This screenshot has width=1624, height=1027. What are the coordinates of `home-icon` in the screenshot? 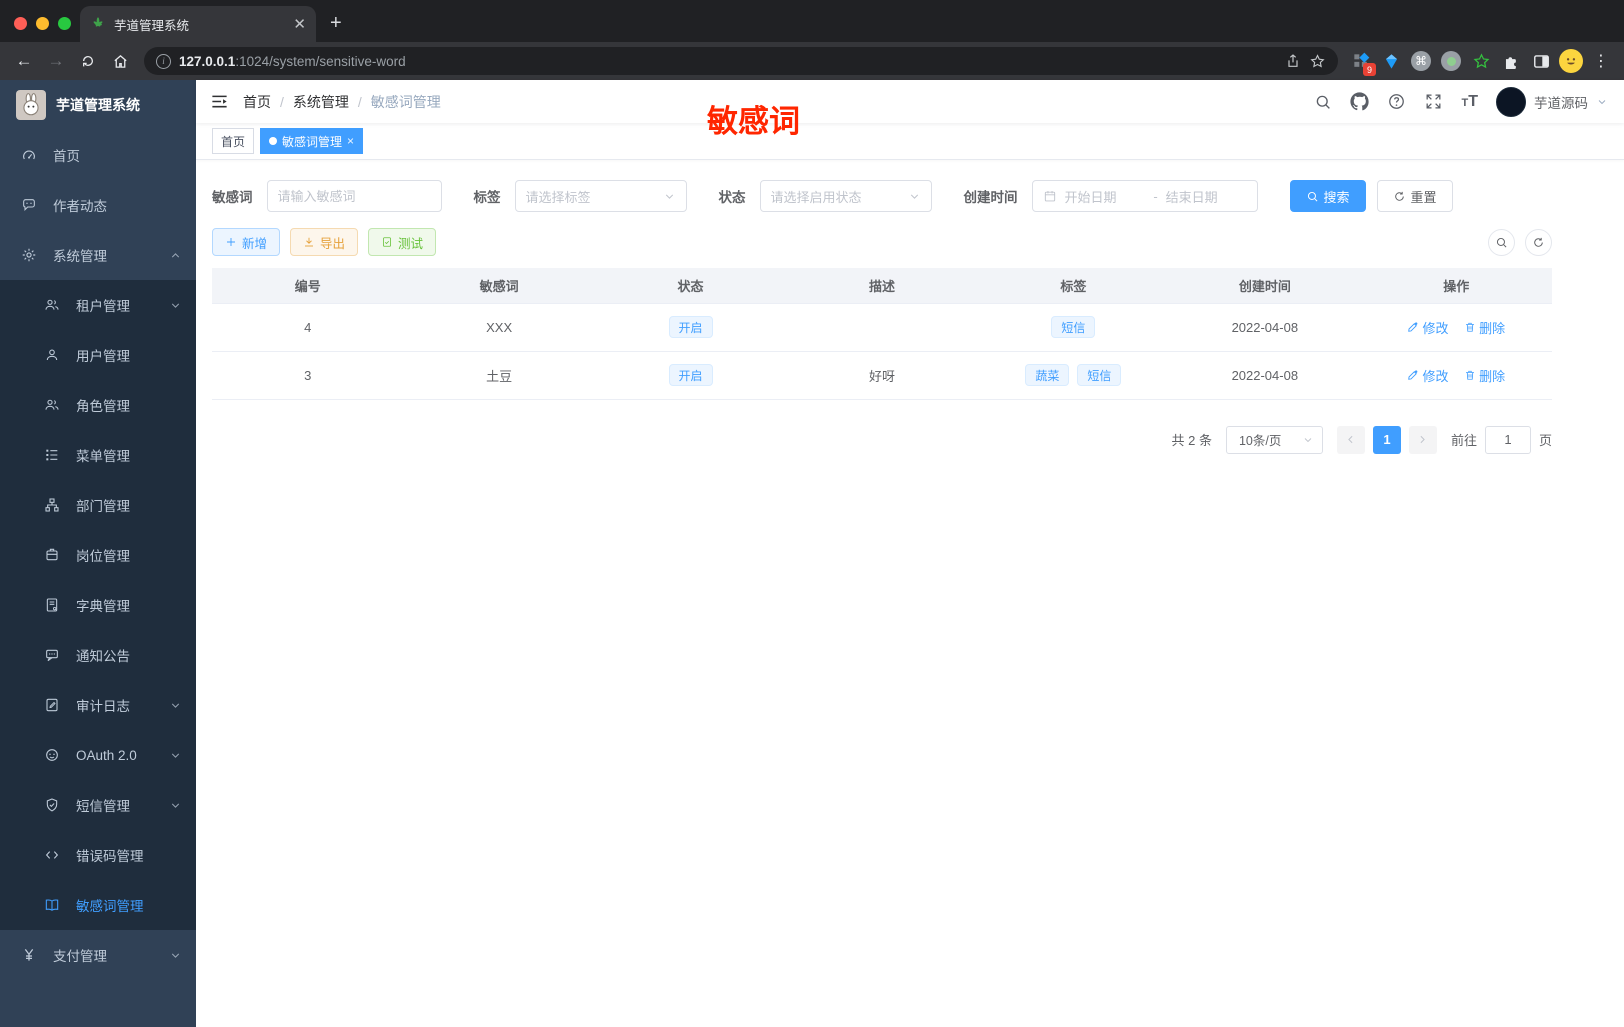 It's located at (120, 61).